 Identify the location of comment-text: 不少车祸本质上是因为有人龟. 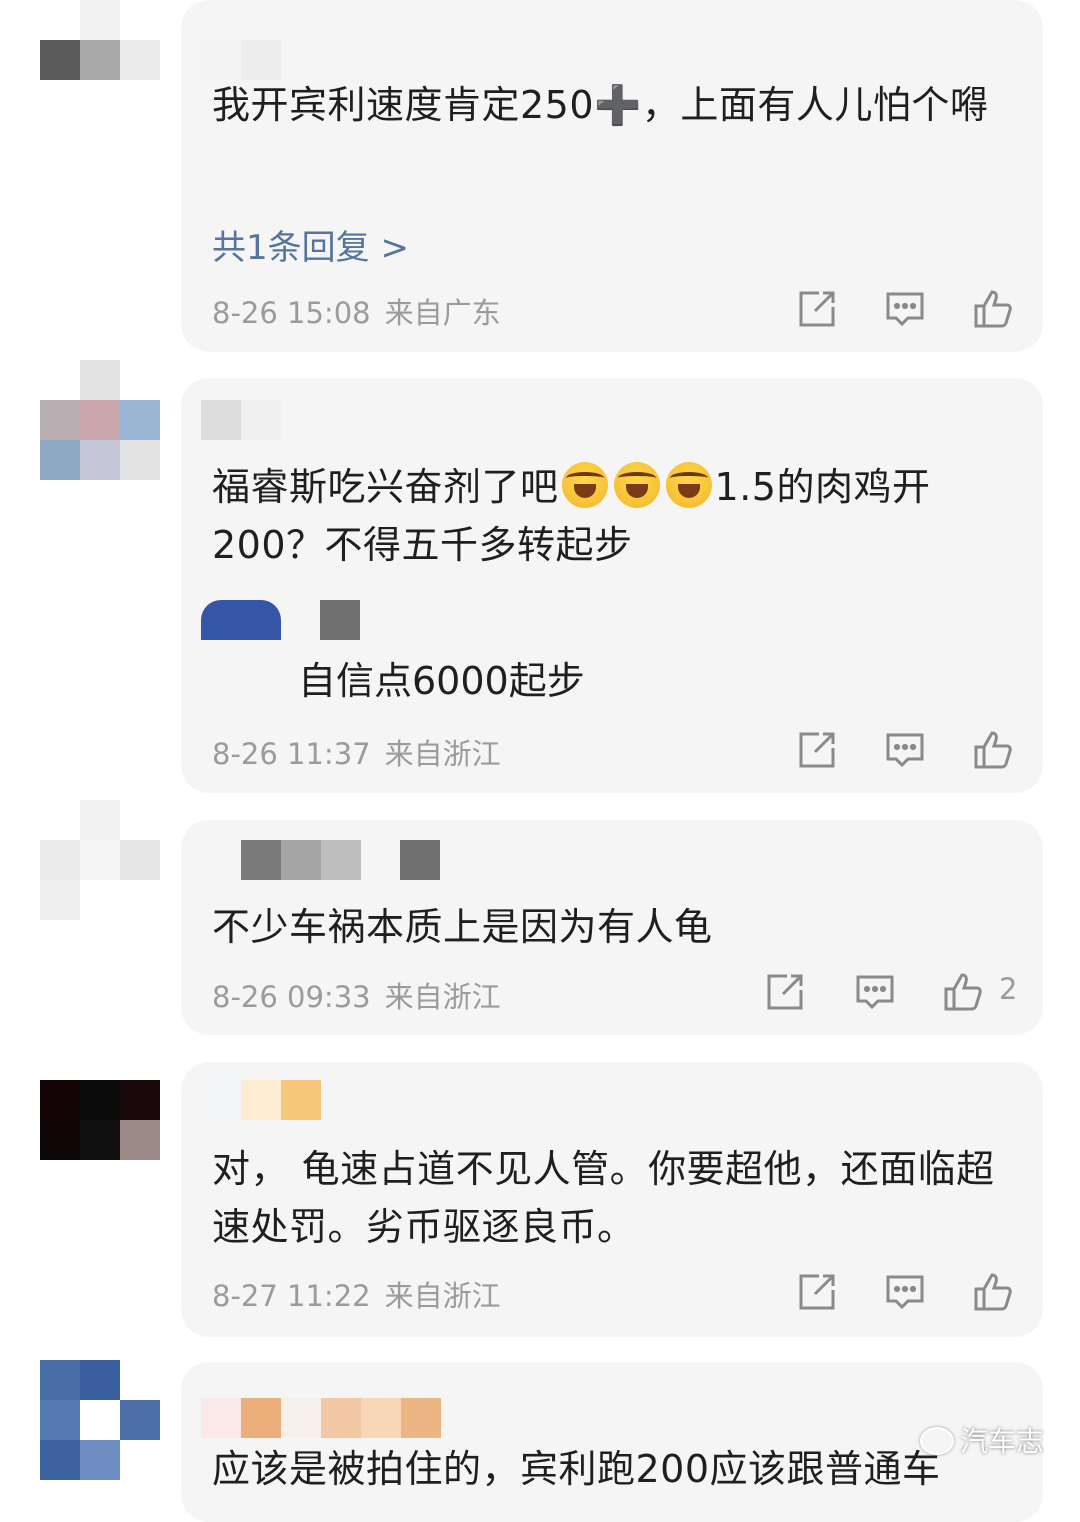
(462, 927).